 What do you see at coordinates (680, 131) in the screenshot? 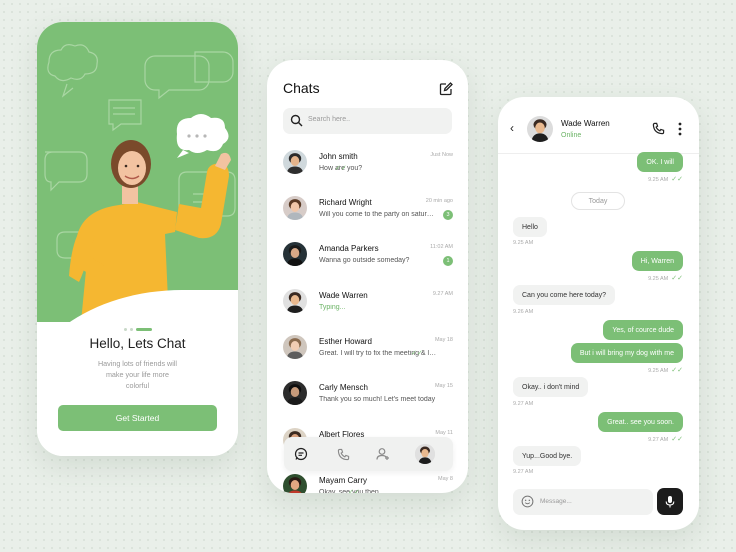
I see `more-options-icon` at bounding box center [680, 131].